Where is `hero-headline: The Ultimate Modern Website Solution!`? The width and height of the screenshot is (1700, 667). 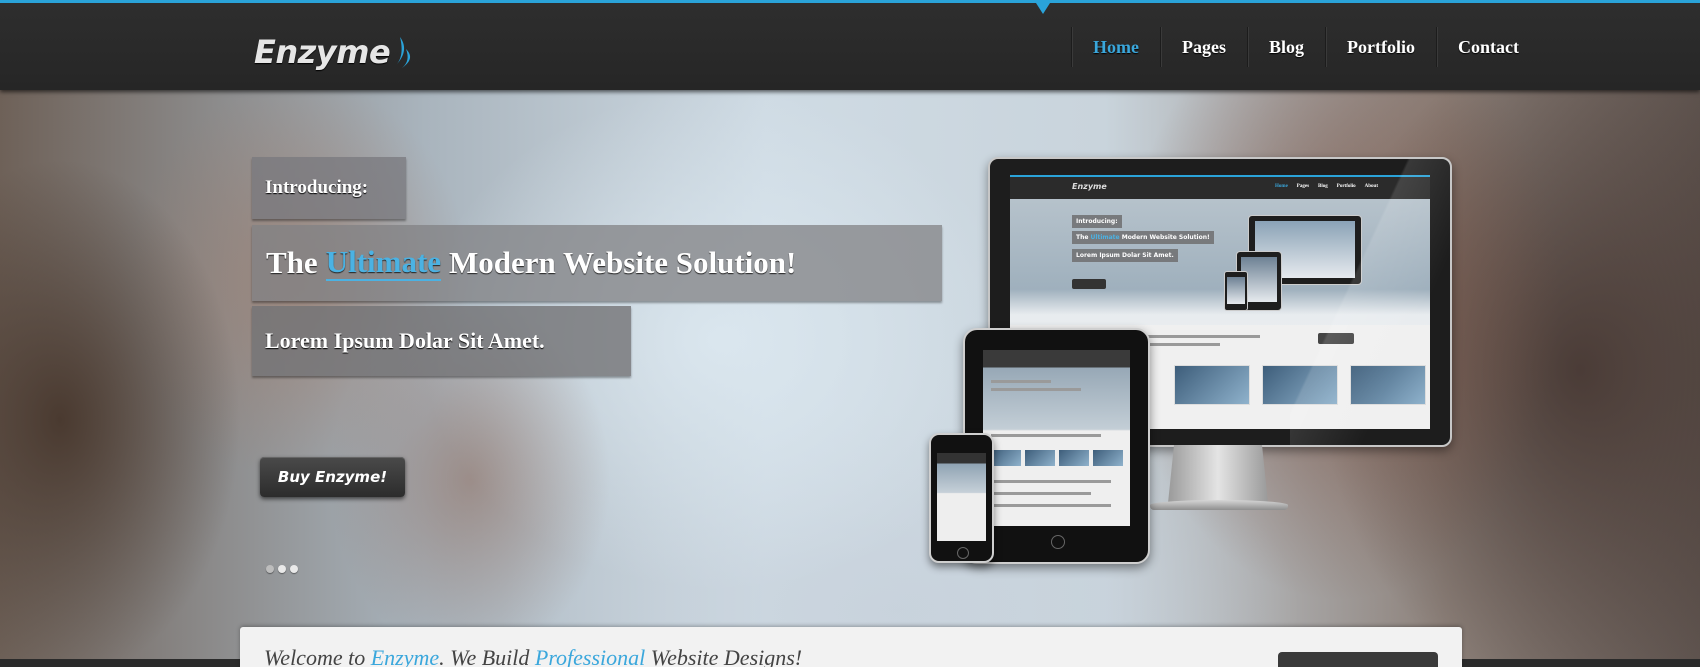
hero-headline: The Ultimate Modern Website Solution! is located at coordinates (597, 263).